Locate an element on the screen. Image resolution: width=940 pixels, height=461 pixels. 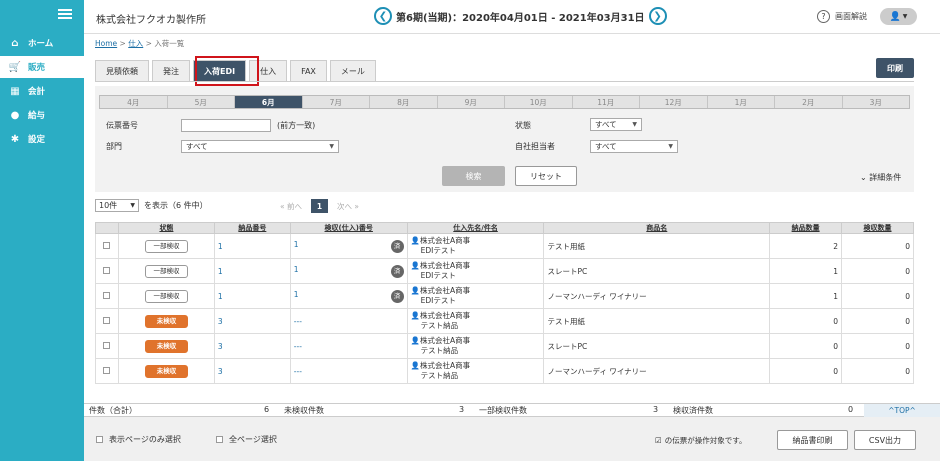
page-only-checkbox is located at coordinates (99, 439).